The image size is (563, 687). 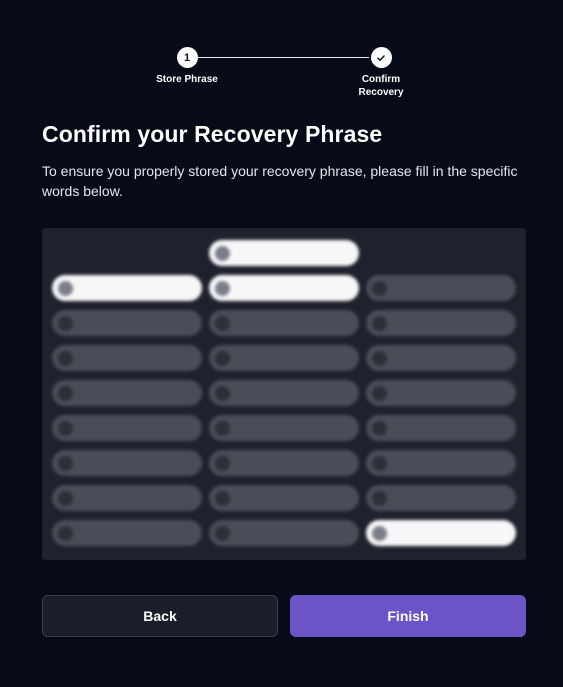 I want to click on step-confirm-recovery: Confirm Recovery, so click(x=381, y=61).